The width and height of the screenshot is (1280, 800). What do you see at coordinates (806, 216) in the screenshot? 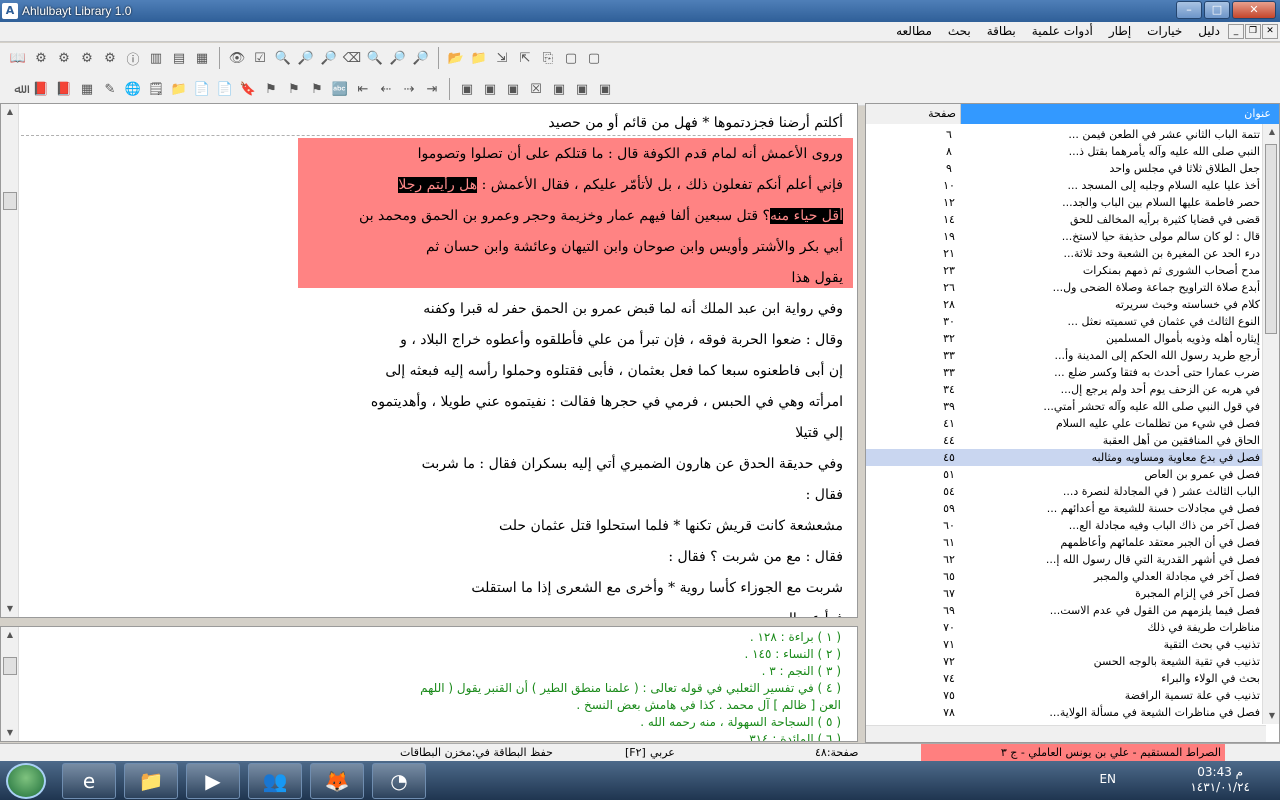
I see `selected-text: أقل حياء منه` at bounding box center [806, 216].